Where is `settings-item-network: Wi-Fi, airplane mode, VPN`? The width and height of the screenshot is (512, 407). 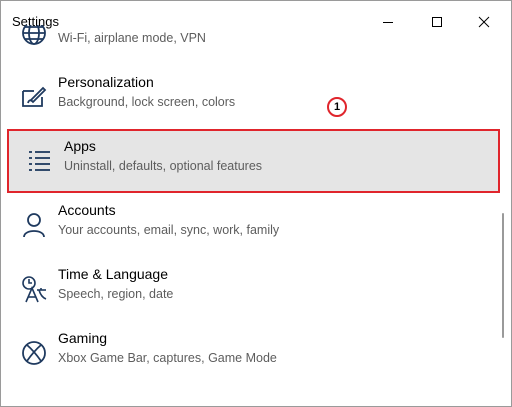 settings-item-network: Wi-Fi, airplane mode, VPN is located at coordinates (249, 45).